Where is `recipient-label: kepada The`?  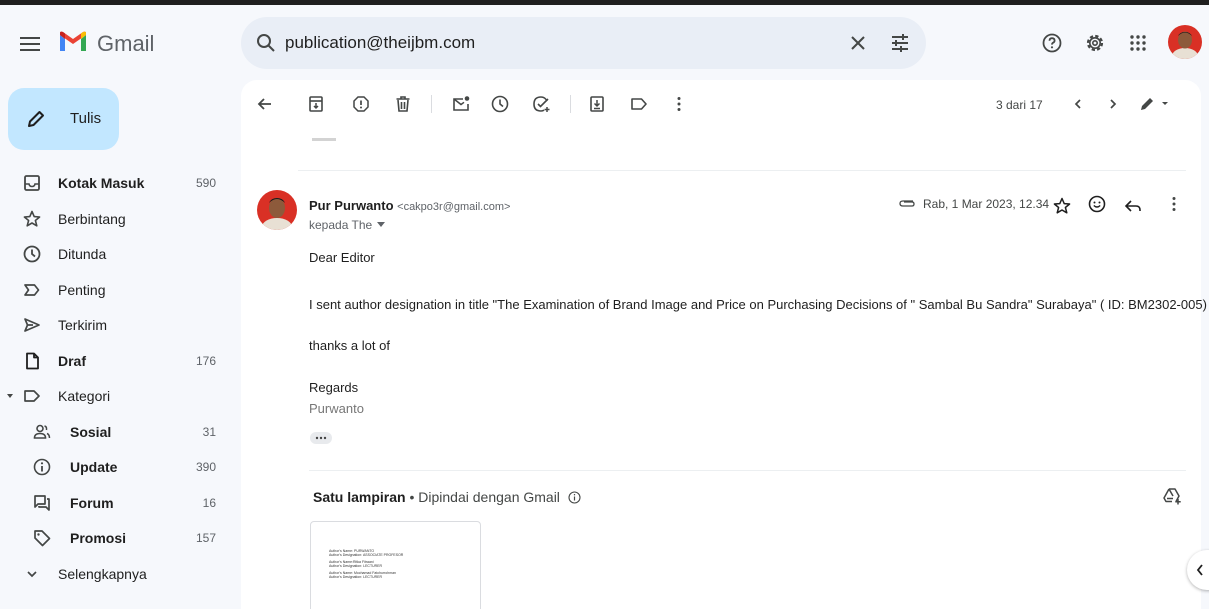
recipient-label: kepada The is located at coordinates (341, 225).